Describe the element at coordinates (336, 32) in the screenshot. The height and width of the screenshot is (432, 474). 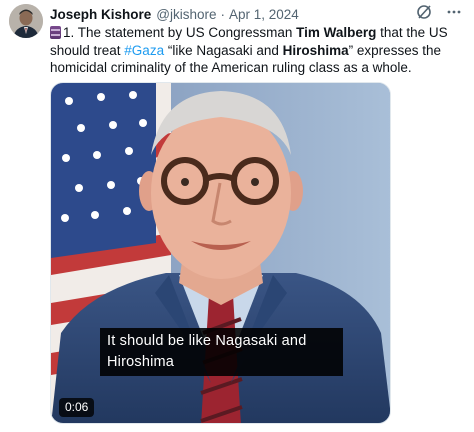
I see `mention-name: Tim Walberg` at that location.